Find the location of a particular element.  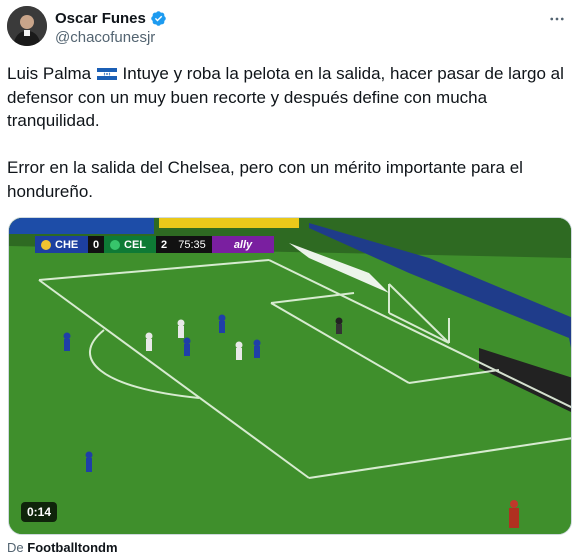

scoreboard-sponsor: ally is located at coordinates (243, 244).